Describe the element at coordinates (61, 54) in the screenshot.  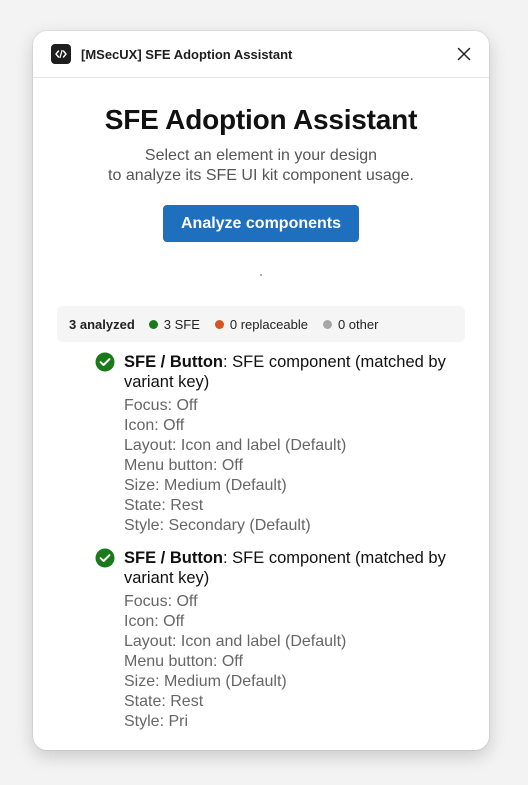
I see `code-brackets-icon` at that location.